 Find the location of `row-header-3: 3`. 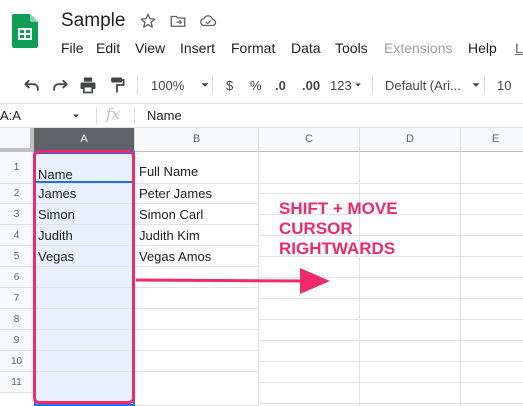

row-header-3: 3 is located at coordinates (17, 214).